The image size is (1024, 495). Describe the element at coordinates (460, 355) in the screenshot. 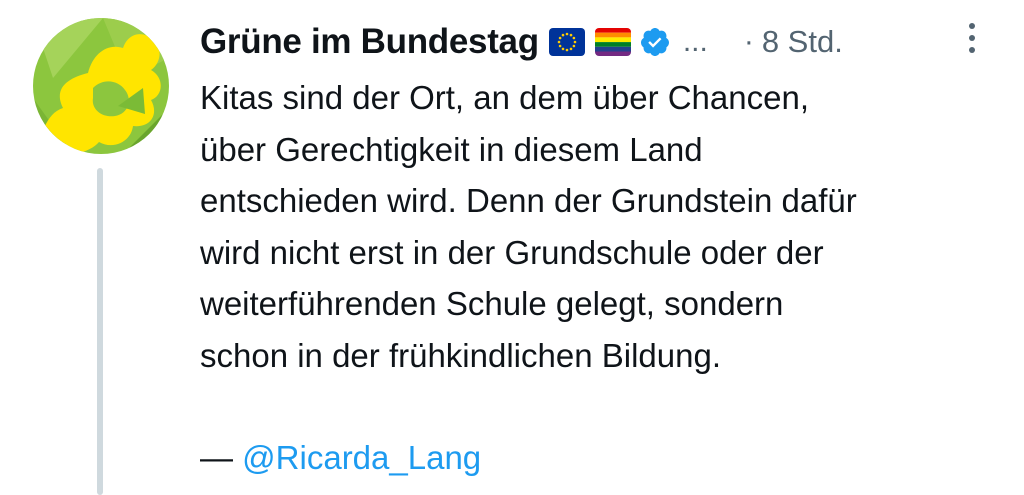

I see `tweet-text-line: schon in der frühkindlichen Bildung.` at that location.